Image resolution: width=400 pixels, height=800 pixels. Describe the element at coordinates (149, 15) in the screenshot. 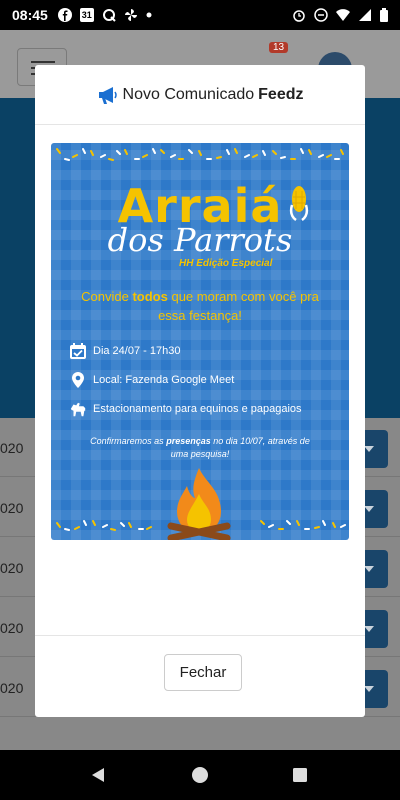

I see `dot-icon` at that location.